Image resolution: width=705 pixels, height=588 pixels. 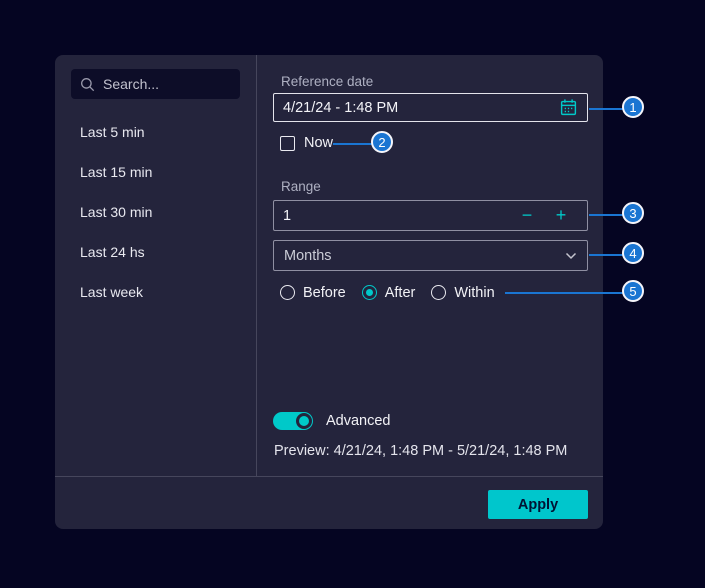 I want to click on annotation-badge-3: 3, so click(x=633, y=213).